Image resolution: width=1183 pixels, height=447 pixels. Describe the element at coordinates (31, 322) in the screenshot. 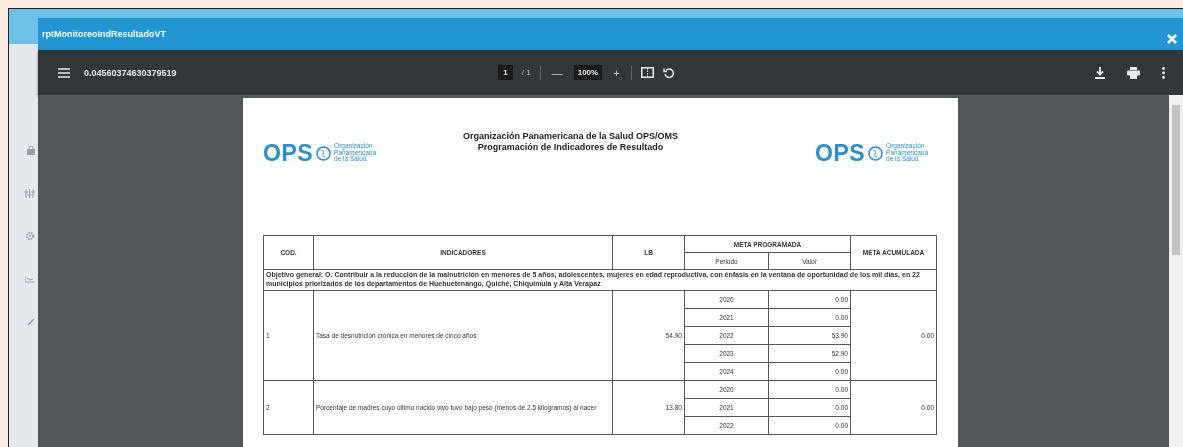

I see `pencil-icon` at that location.